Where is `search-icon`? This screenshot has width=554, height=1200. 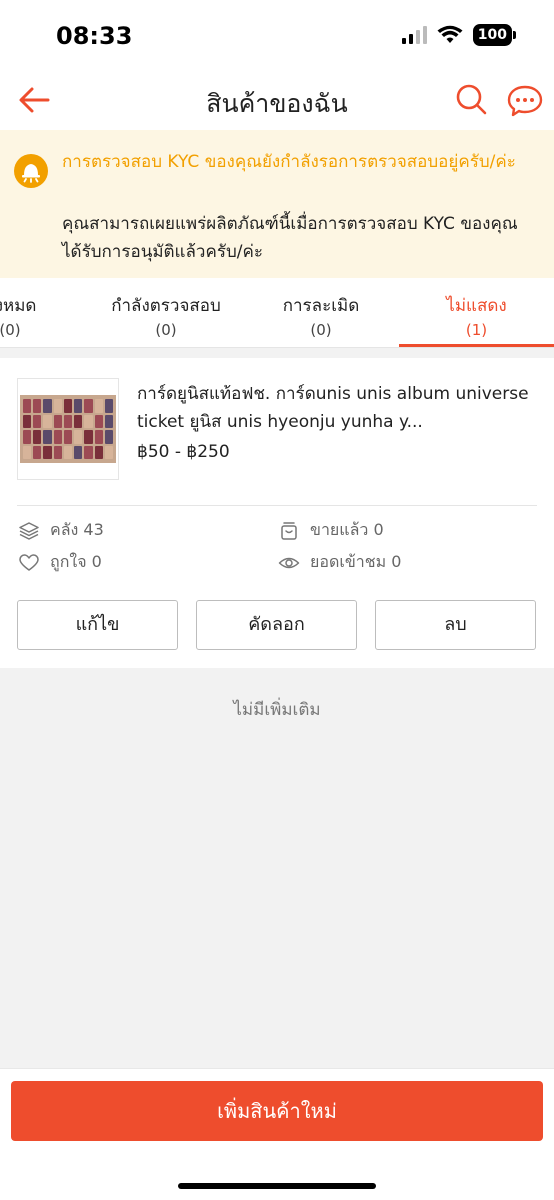
search-icon is located at coordinates (472, 100).